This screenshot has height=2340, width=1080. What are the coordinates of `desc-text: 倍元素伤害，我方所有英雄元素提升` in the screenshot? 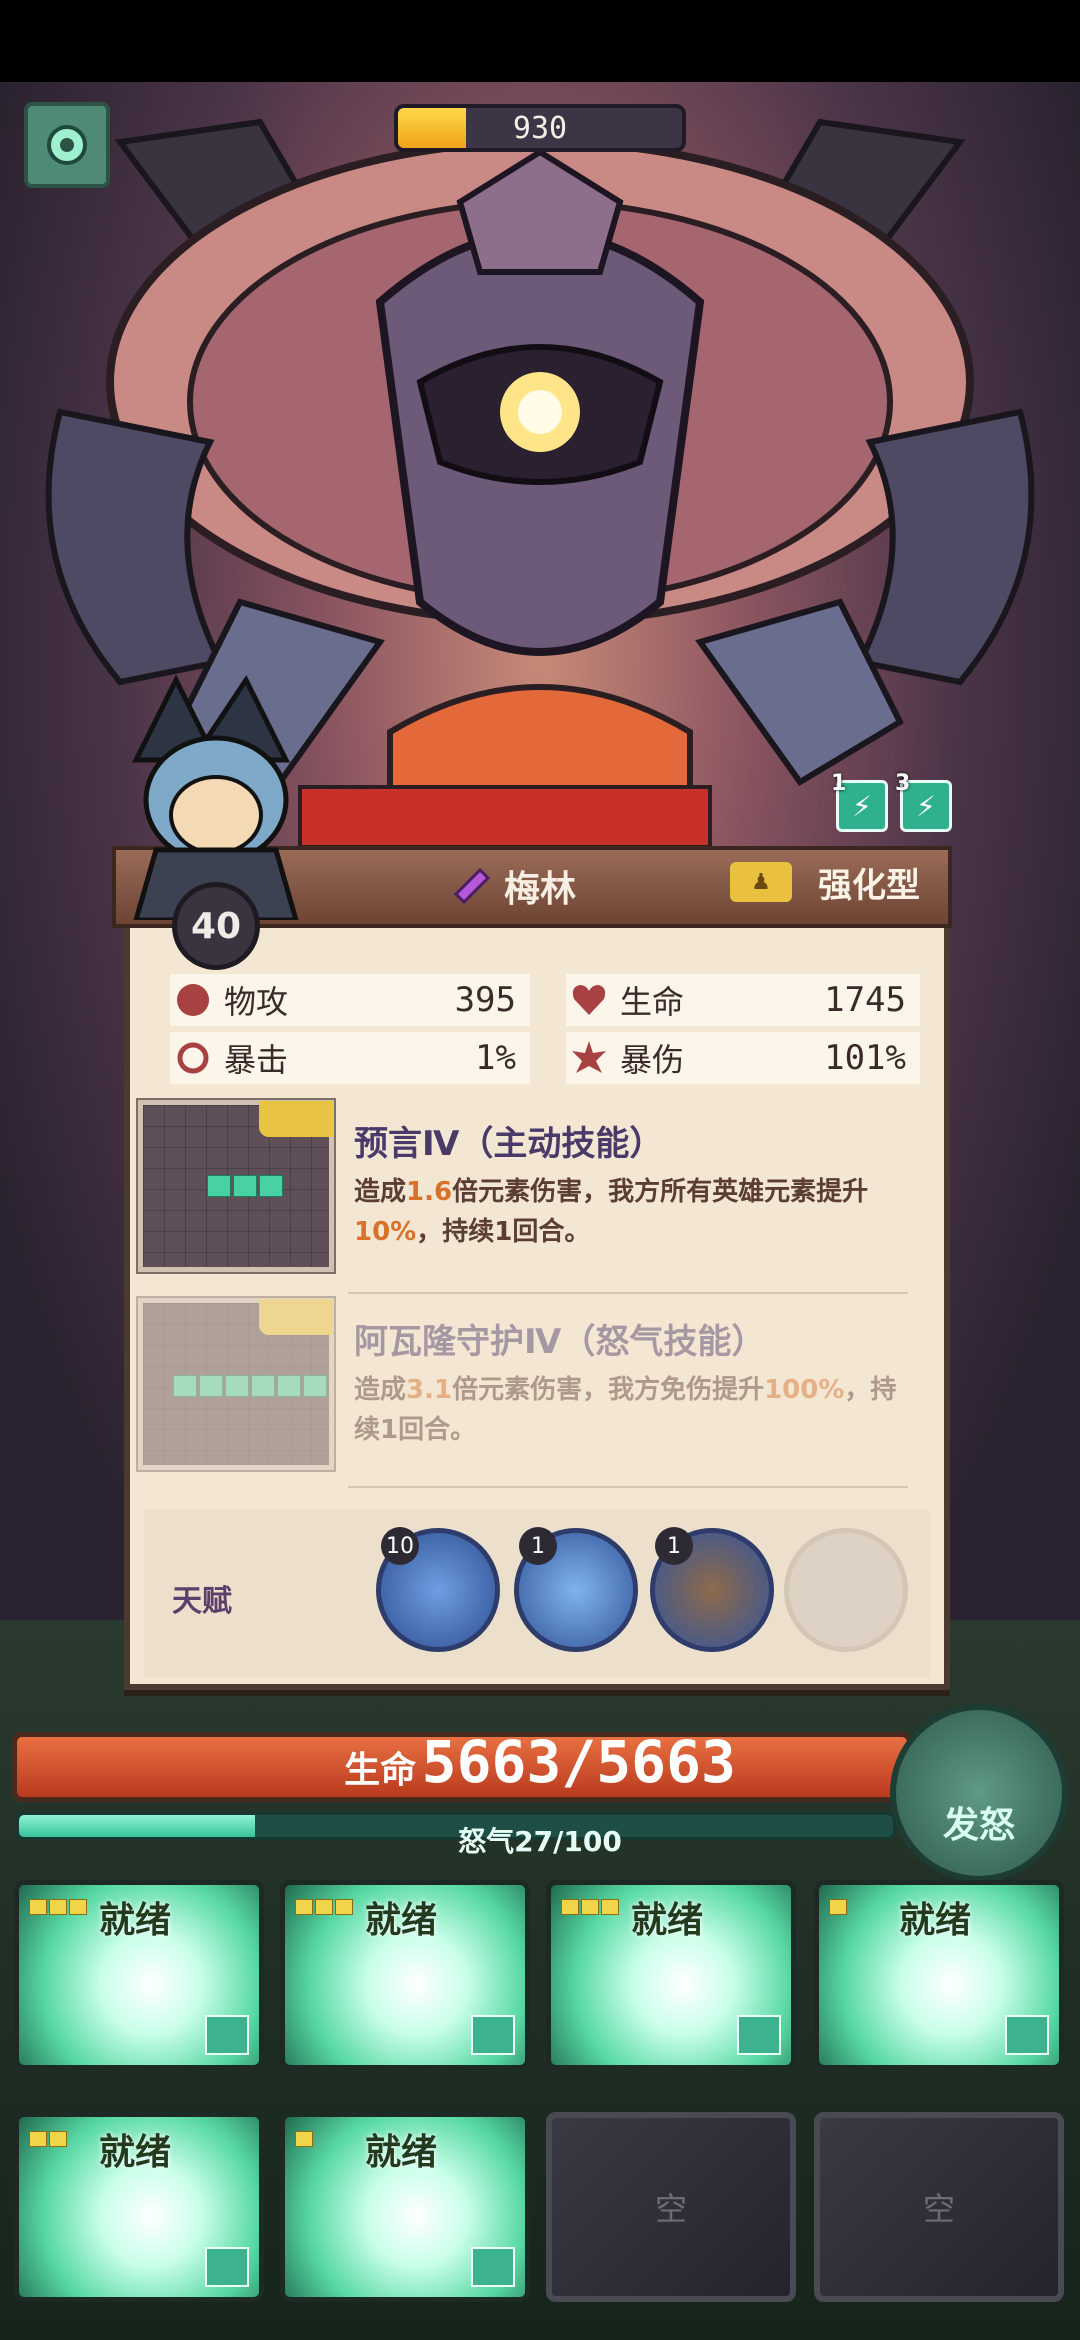 It's located at (660, 1192).